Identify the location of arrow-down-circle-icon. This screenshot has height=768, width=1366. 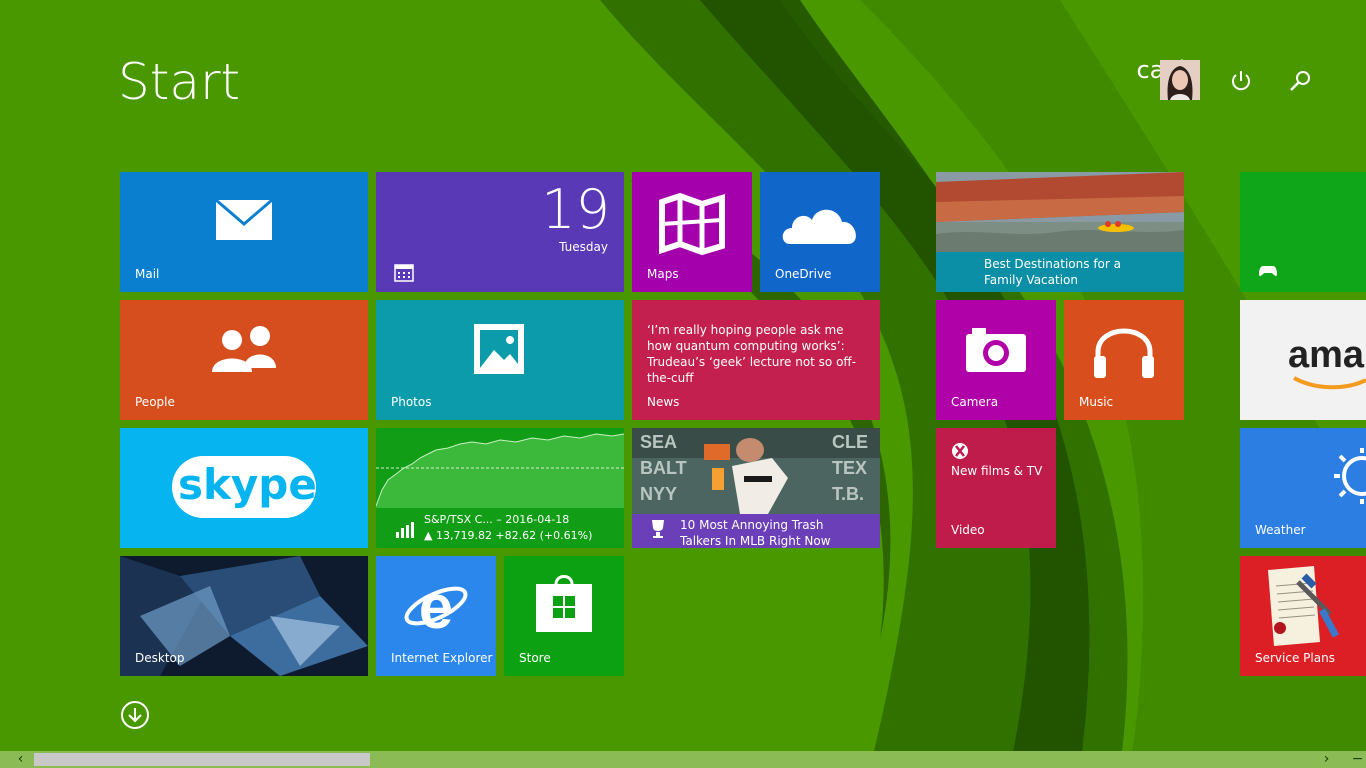
(135, 715).